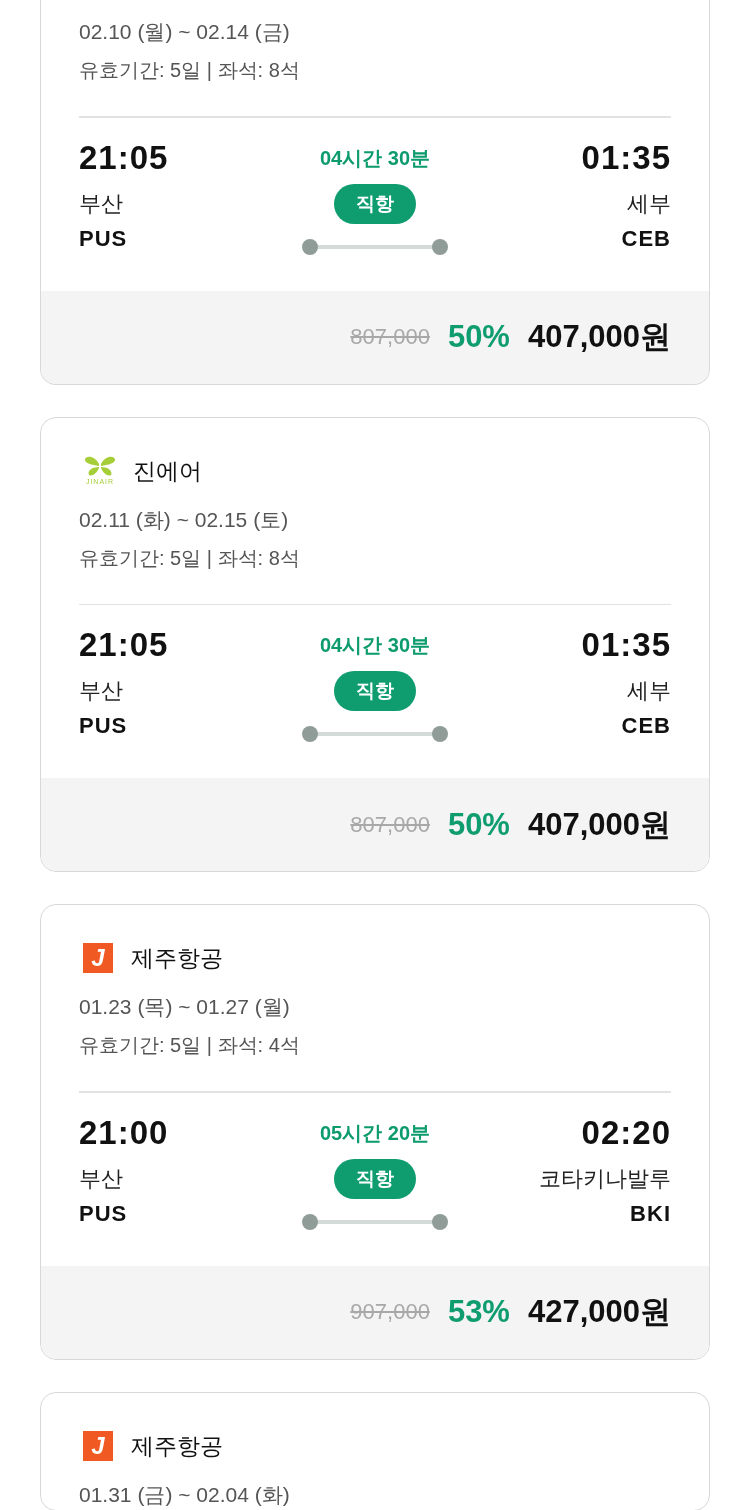  I want to click on arrival-city: 코타키나발루, so click(605, 1178).